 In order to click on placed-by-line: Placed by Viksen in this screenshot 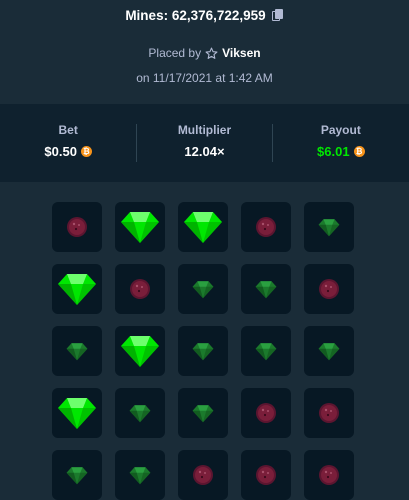, I will do `click(204, 53)`.